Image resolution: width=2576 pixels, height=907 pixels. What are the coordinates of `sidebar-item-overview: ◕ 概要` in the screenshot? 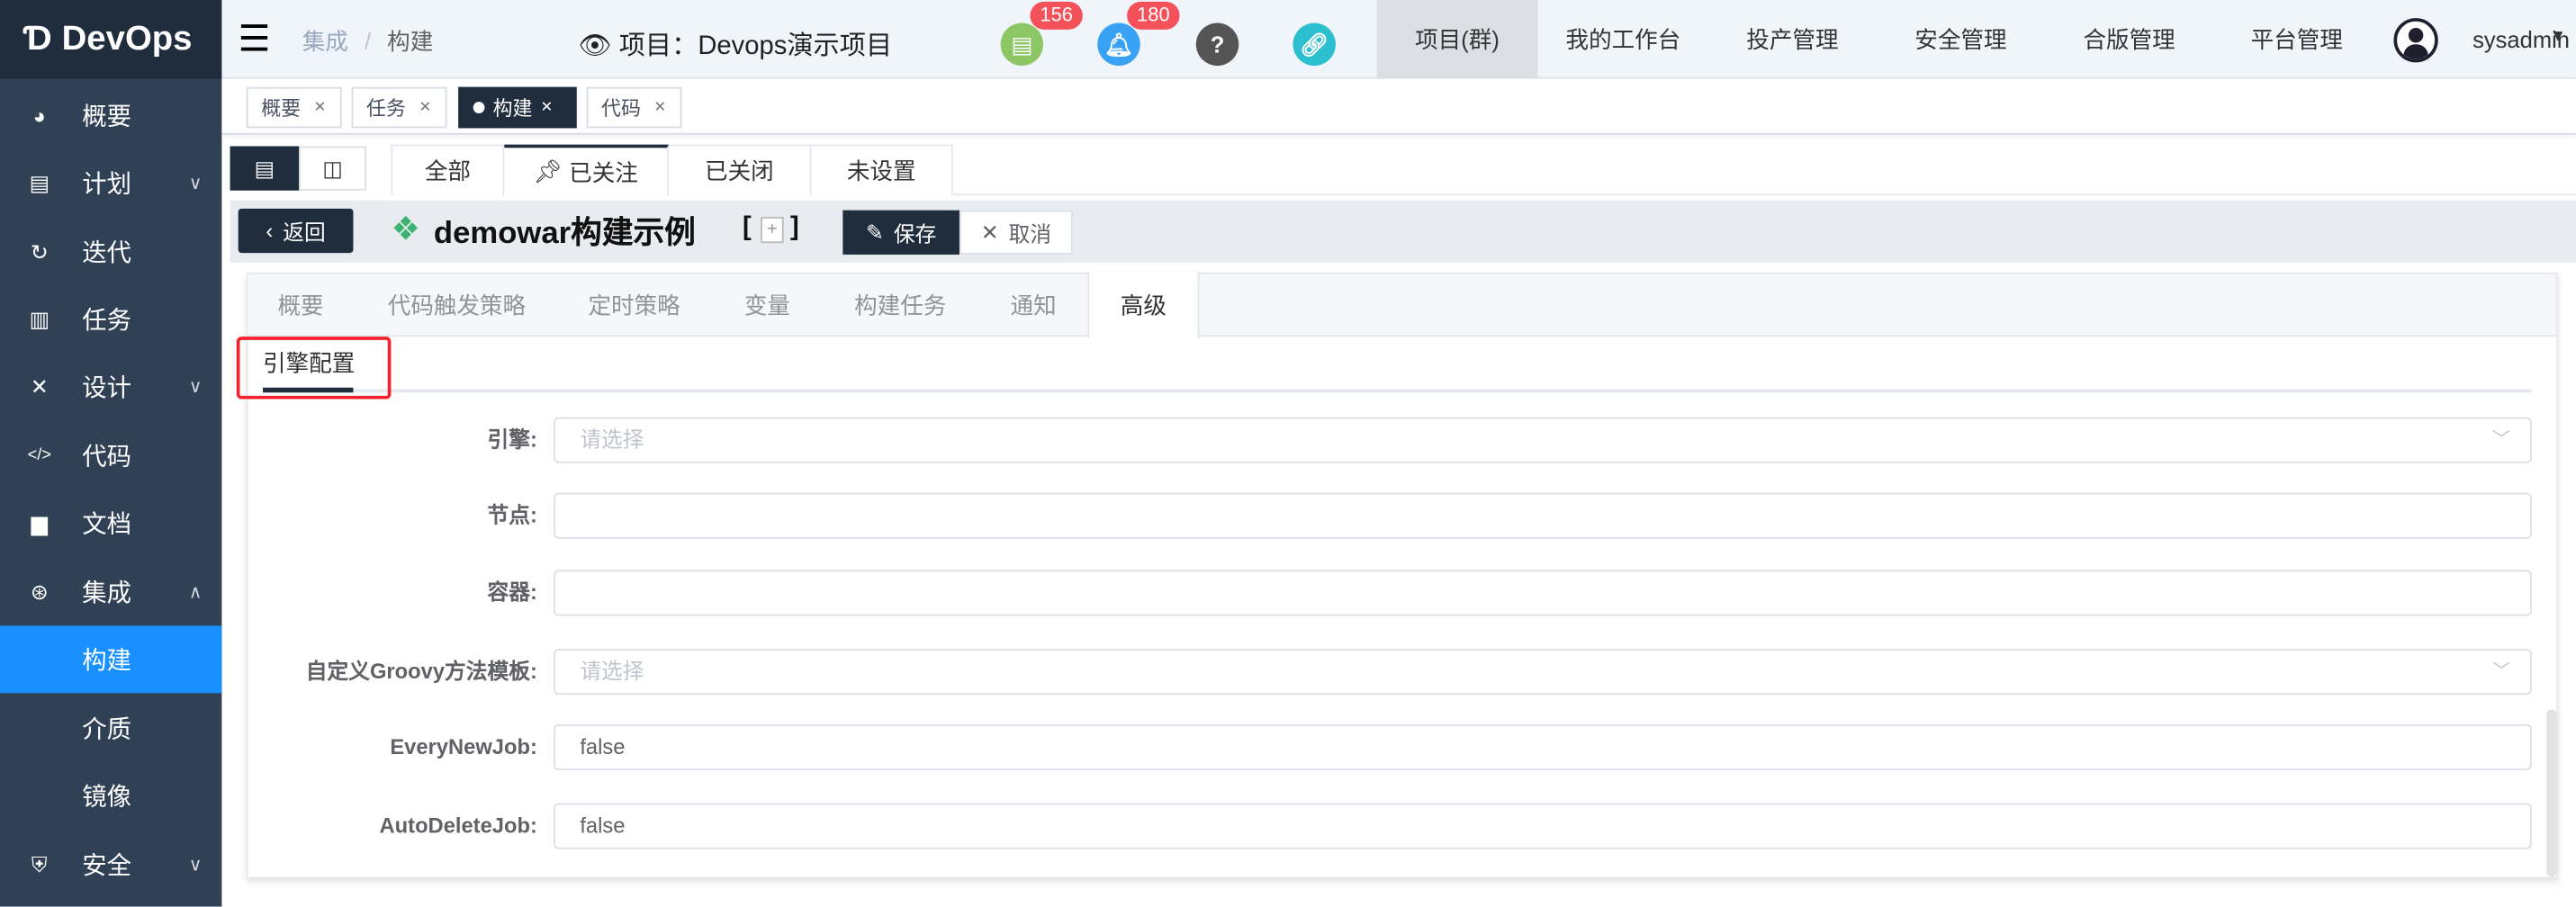 It's located at (110, 115).